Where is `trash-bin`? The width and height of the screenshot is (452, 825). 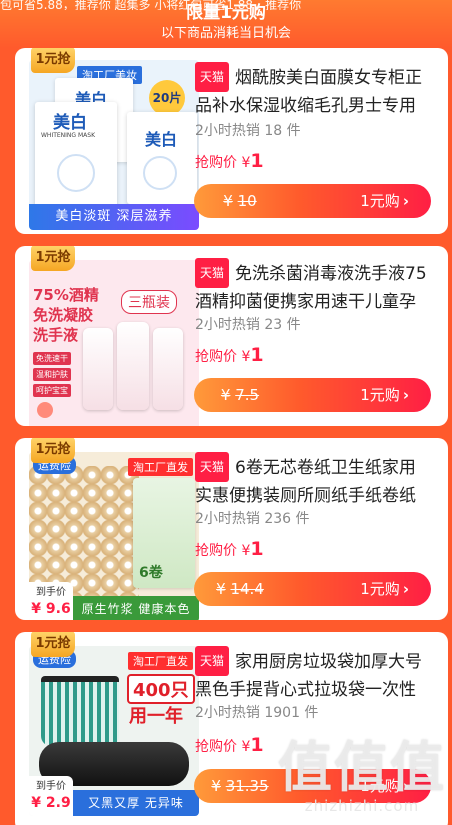 trash-bin is located at coordinates (80, 711).